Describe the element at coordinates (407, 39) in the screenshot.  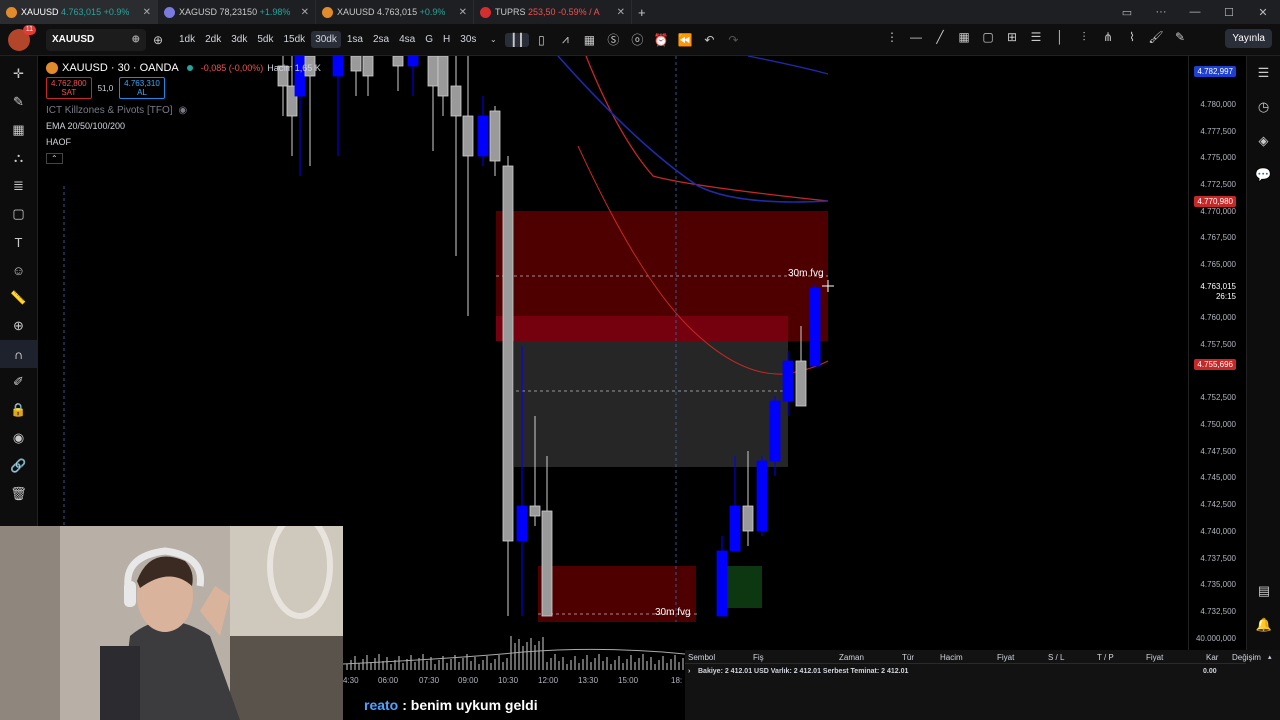
I see `interval-4sa: 4sa` at that location.